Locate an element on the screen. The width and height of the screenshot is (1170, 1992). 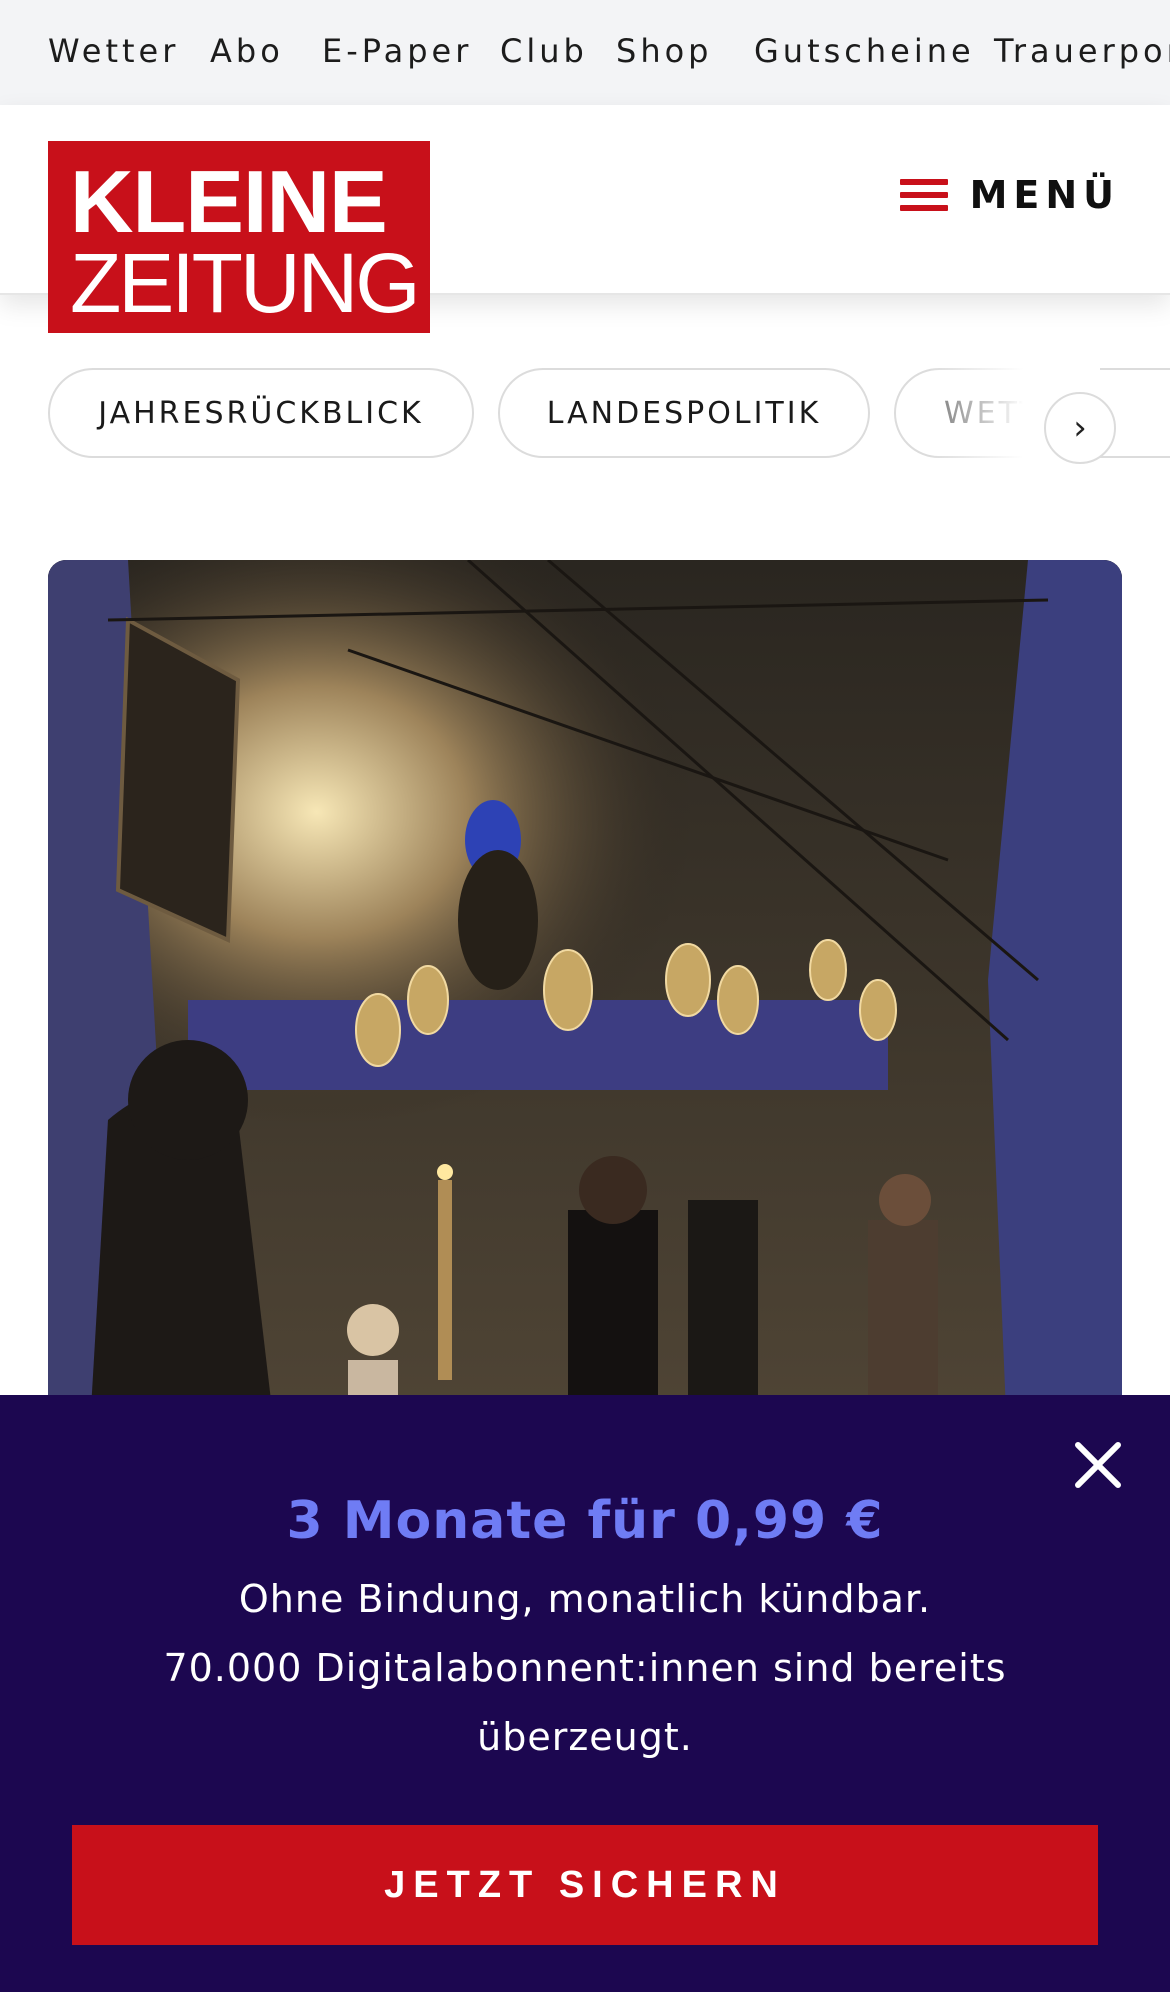
chip-jahresrueckblick: JAHRESRÜCKBLICK is located at coordinates (261, 413).